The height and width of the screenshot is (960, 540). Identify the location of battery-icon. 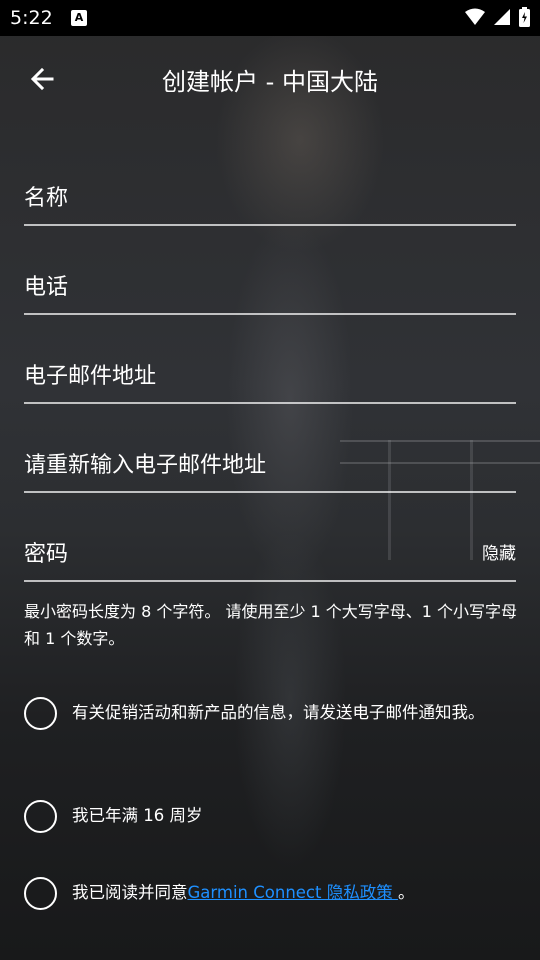
(524, 17).